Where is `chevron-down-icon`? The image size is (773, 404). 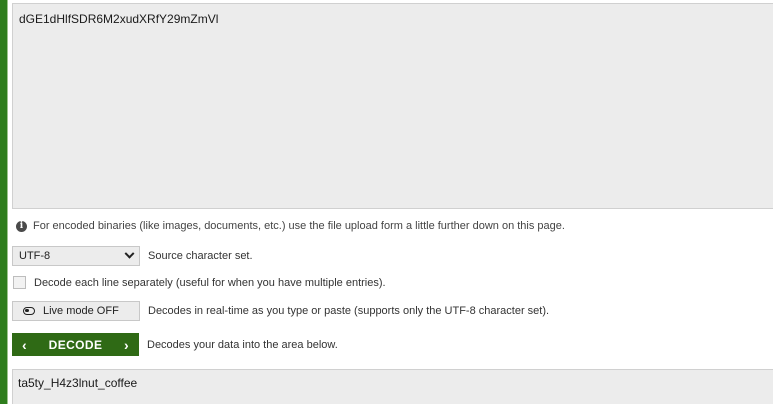 chevron-down-icon is located at coordinates (129, 253).